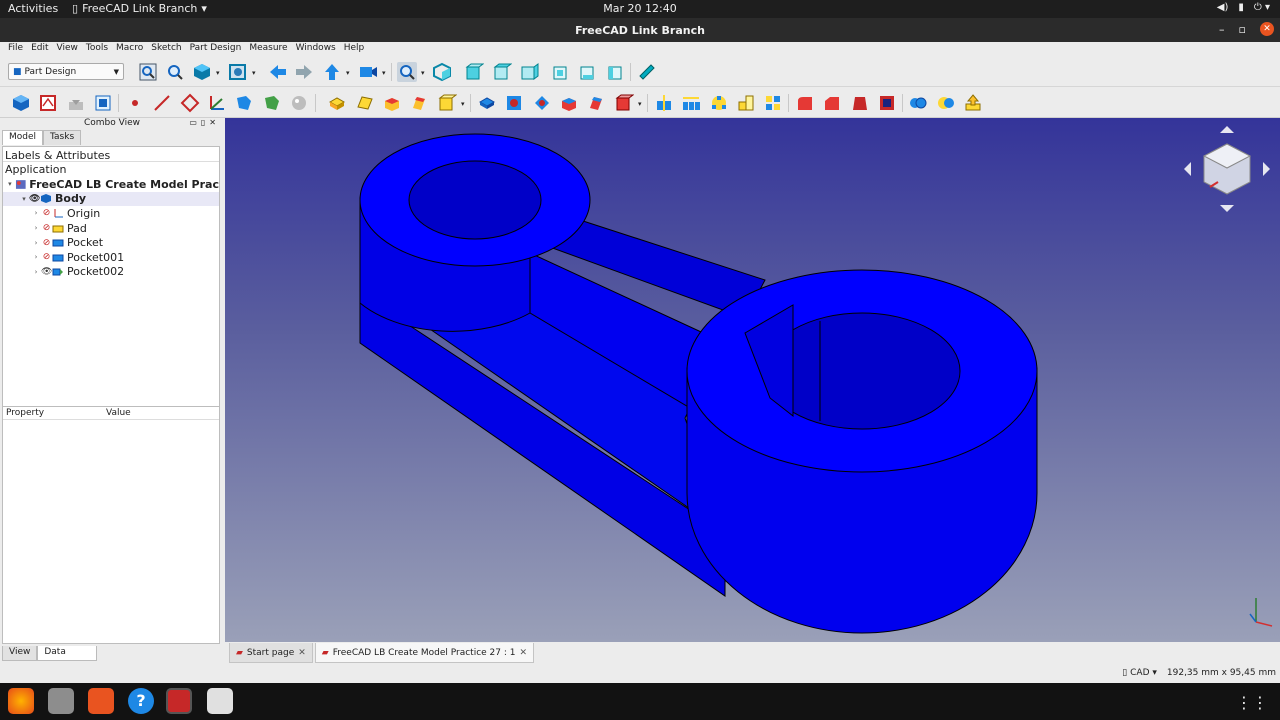  What do you see at coordinates (278, 72) in the screenshot?
I see `back-icon` at bounding box center [278, 72].